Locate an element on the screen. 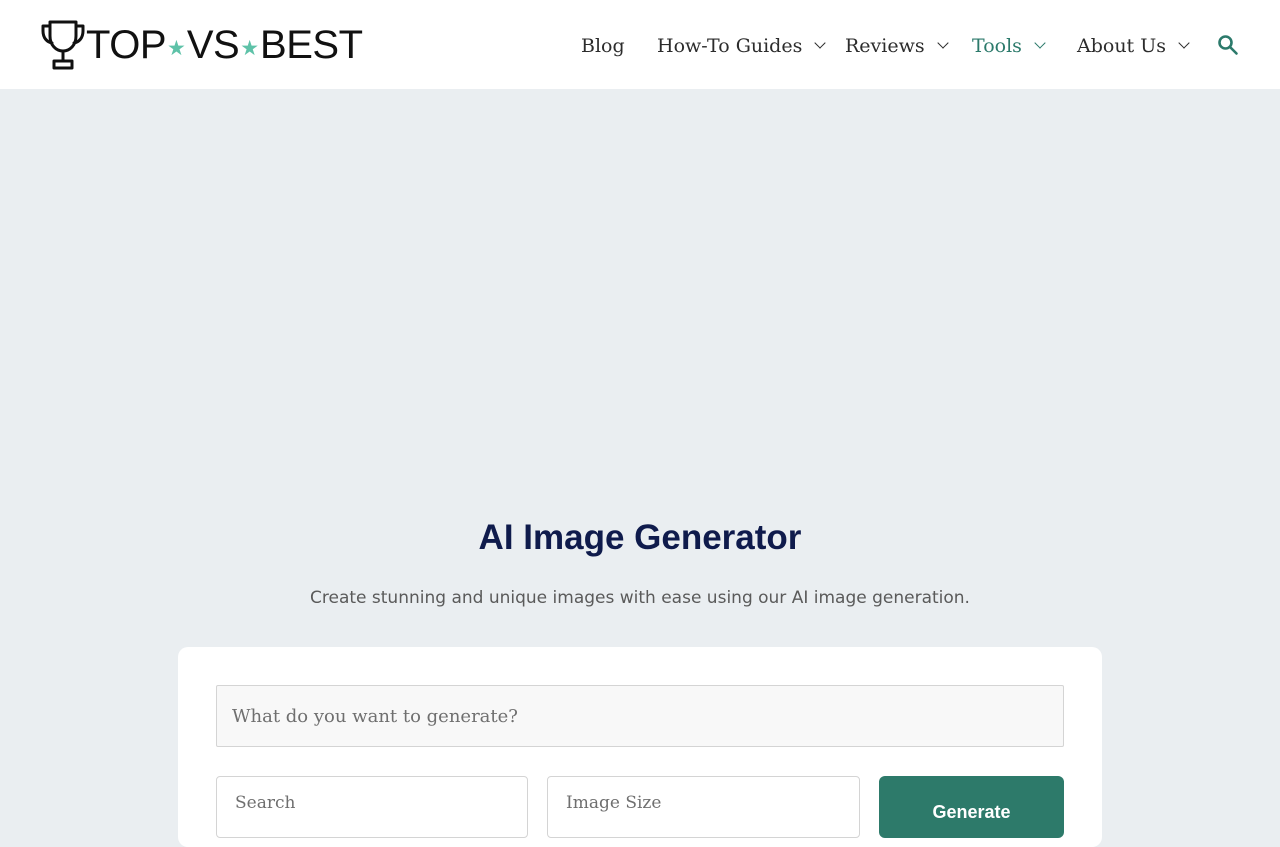  nav-item-blog: Blog is located at coordinates (603, 46).